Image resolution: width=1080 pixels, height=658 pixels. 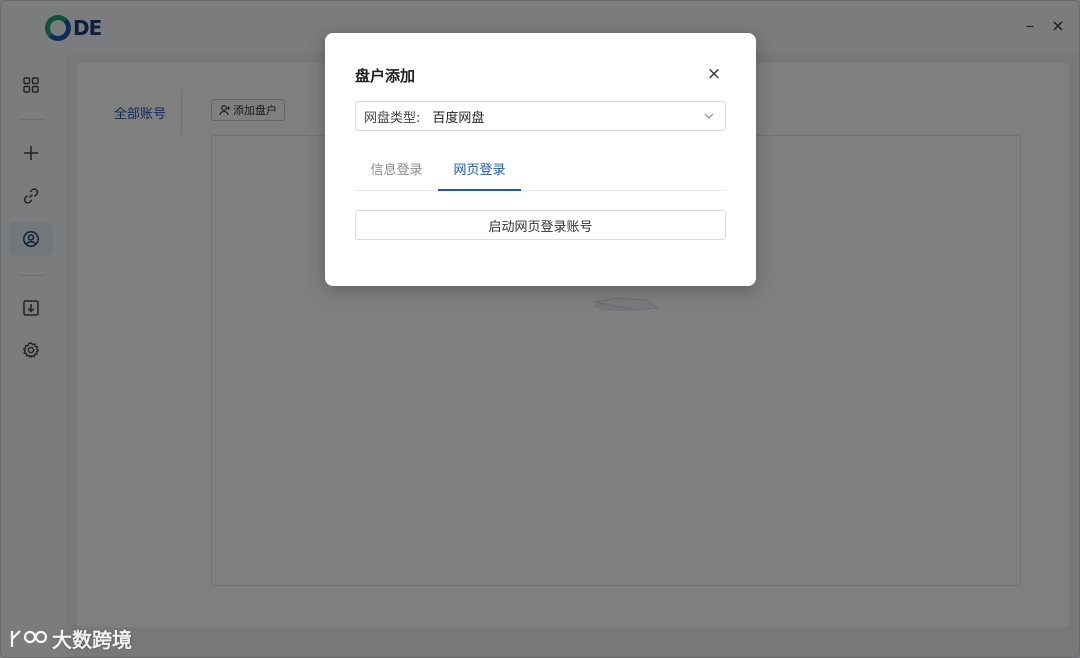 What do you see at coordinates (540, 171) in the screenshot?
I see `login-tabs: 信息登录 网页登录` at bounding box center [540, 171].